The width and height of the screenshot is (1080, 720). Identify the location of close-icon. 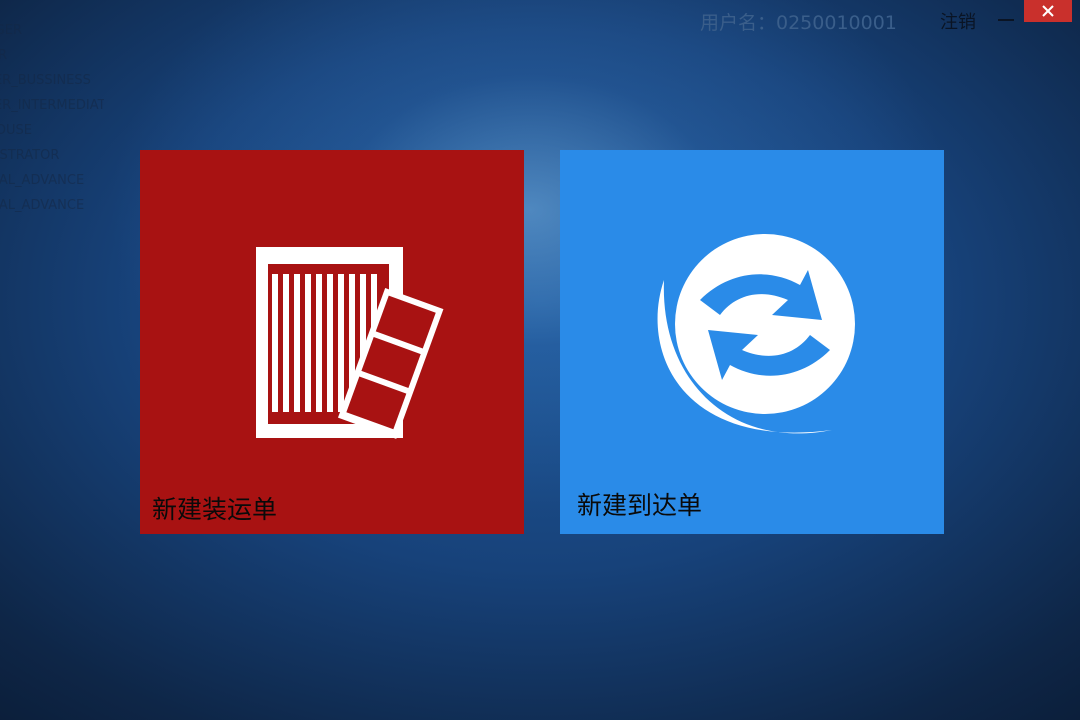
(1048, 11).